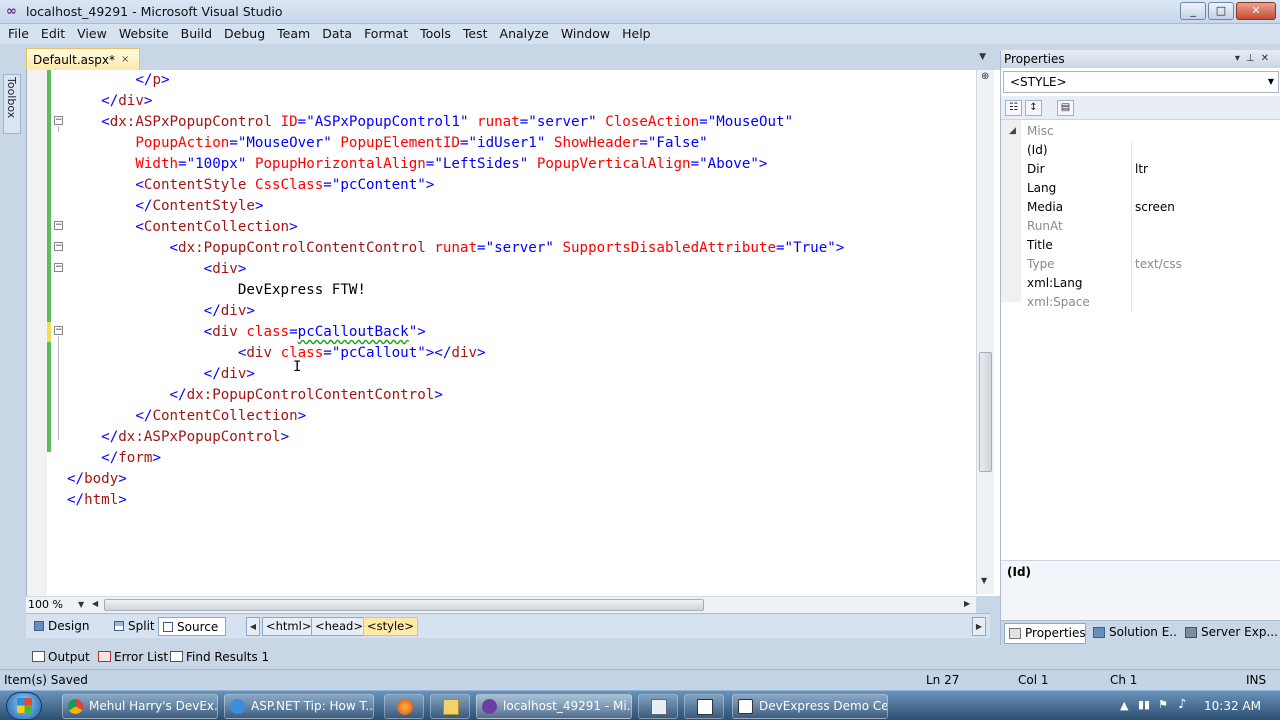 The width and height of the screenshot is (1280, 720). I want to click on property-row: RunAt, so click(1140, 226).